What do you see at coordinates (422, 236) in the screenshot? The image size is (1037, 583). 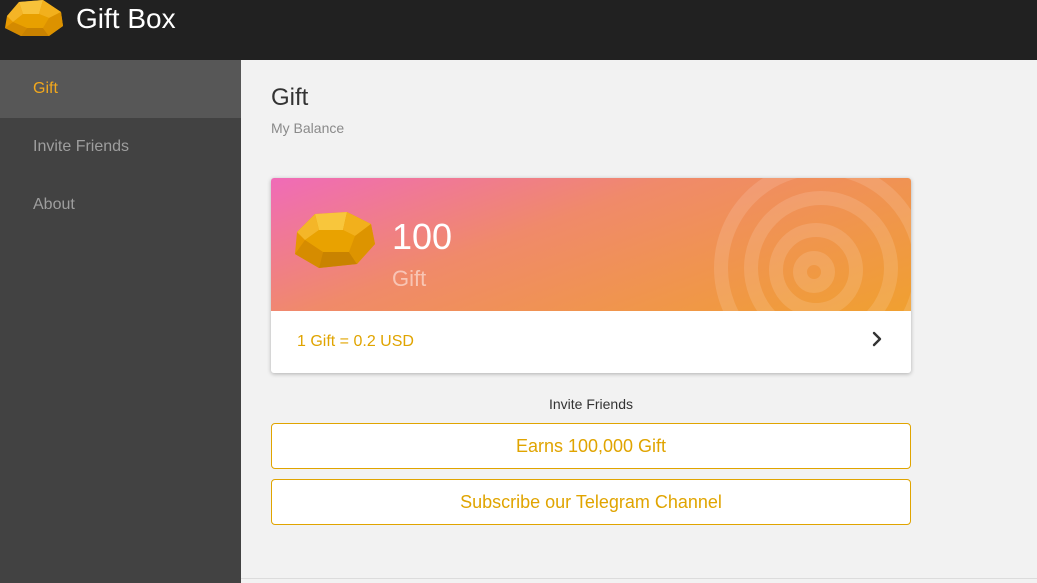 I see `balance-amount: 100` at bounding box center [422, 236].